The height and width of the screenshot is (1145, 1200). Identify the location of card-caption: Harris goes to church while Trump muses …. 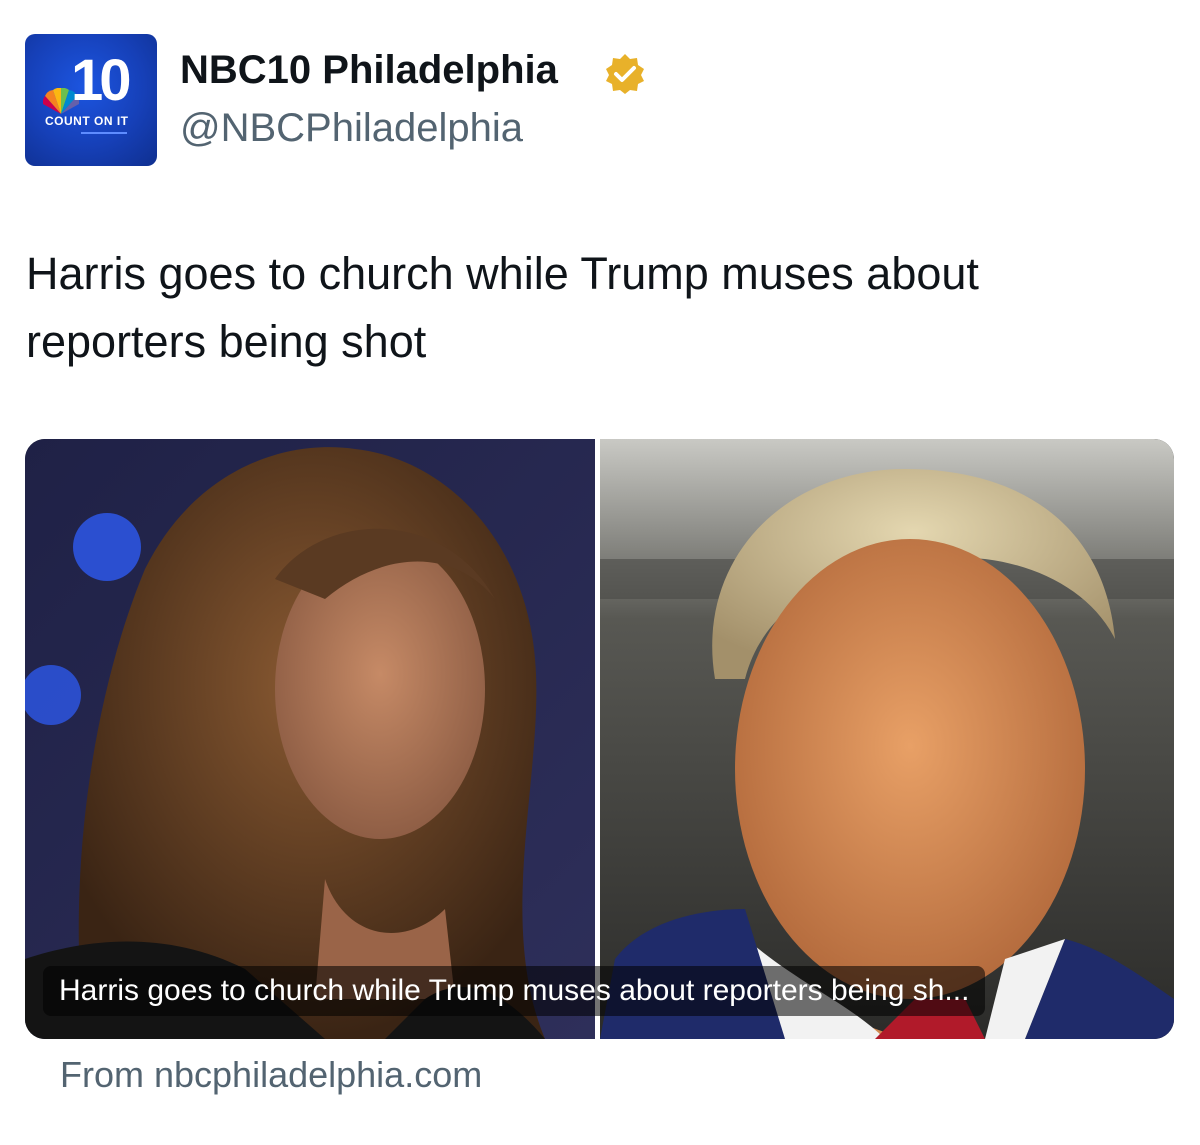
(514, 991).